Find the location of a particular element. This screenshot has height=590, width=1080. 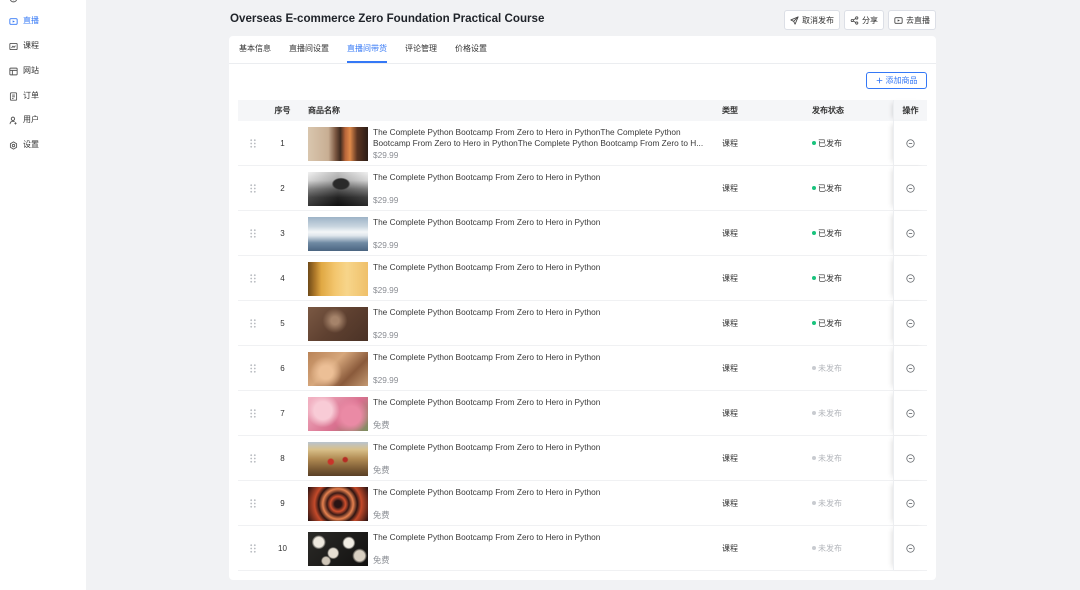

tab-room-products: 直播间带货 is located at coordinates (367, 49).